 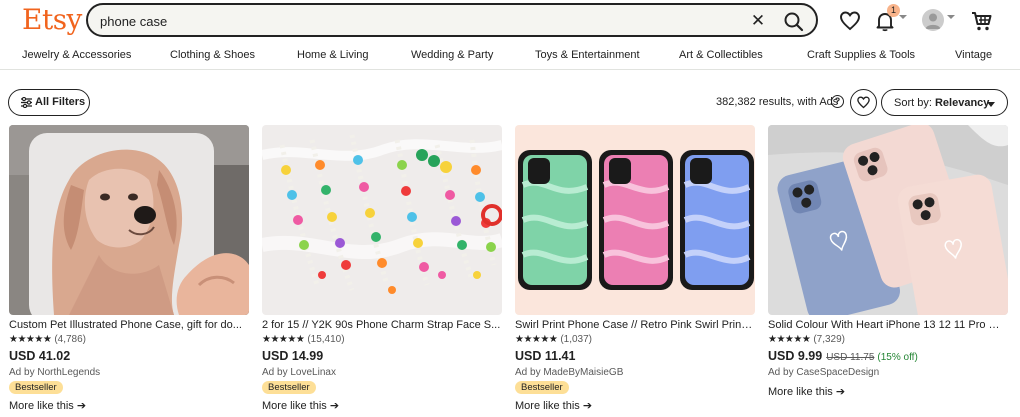 I want to click on close-icon: ✕, so click(x=758, y=21).